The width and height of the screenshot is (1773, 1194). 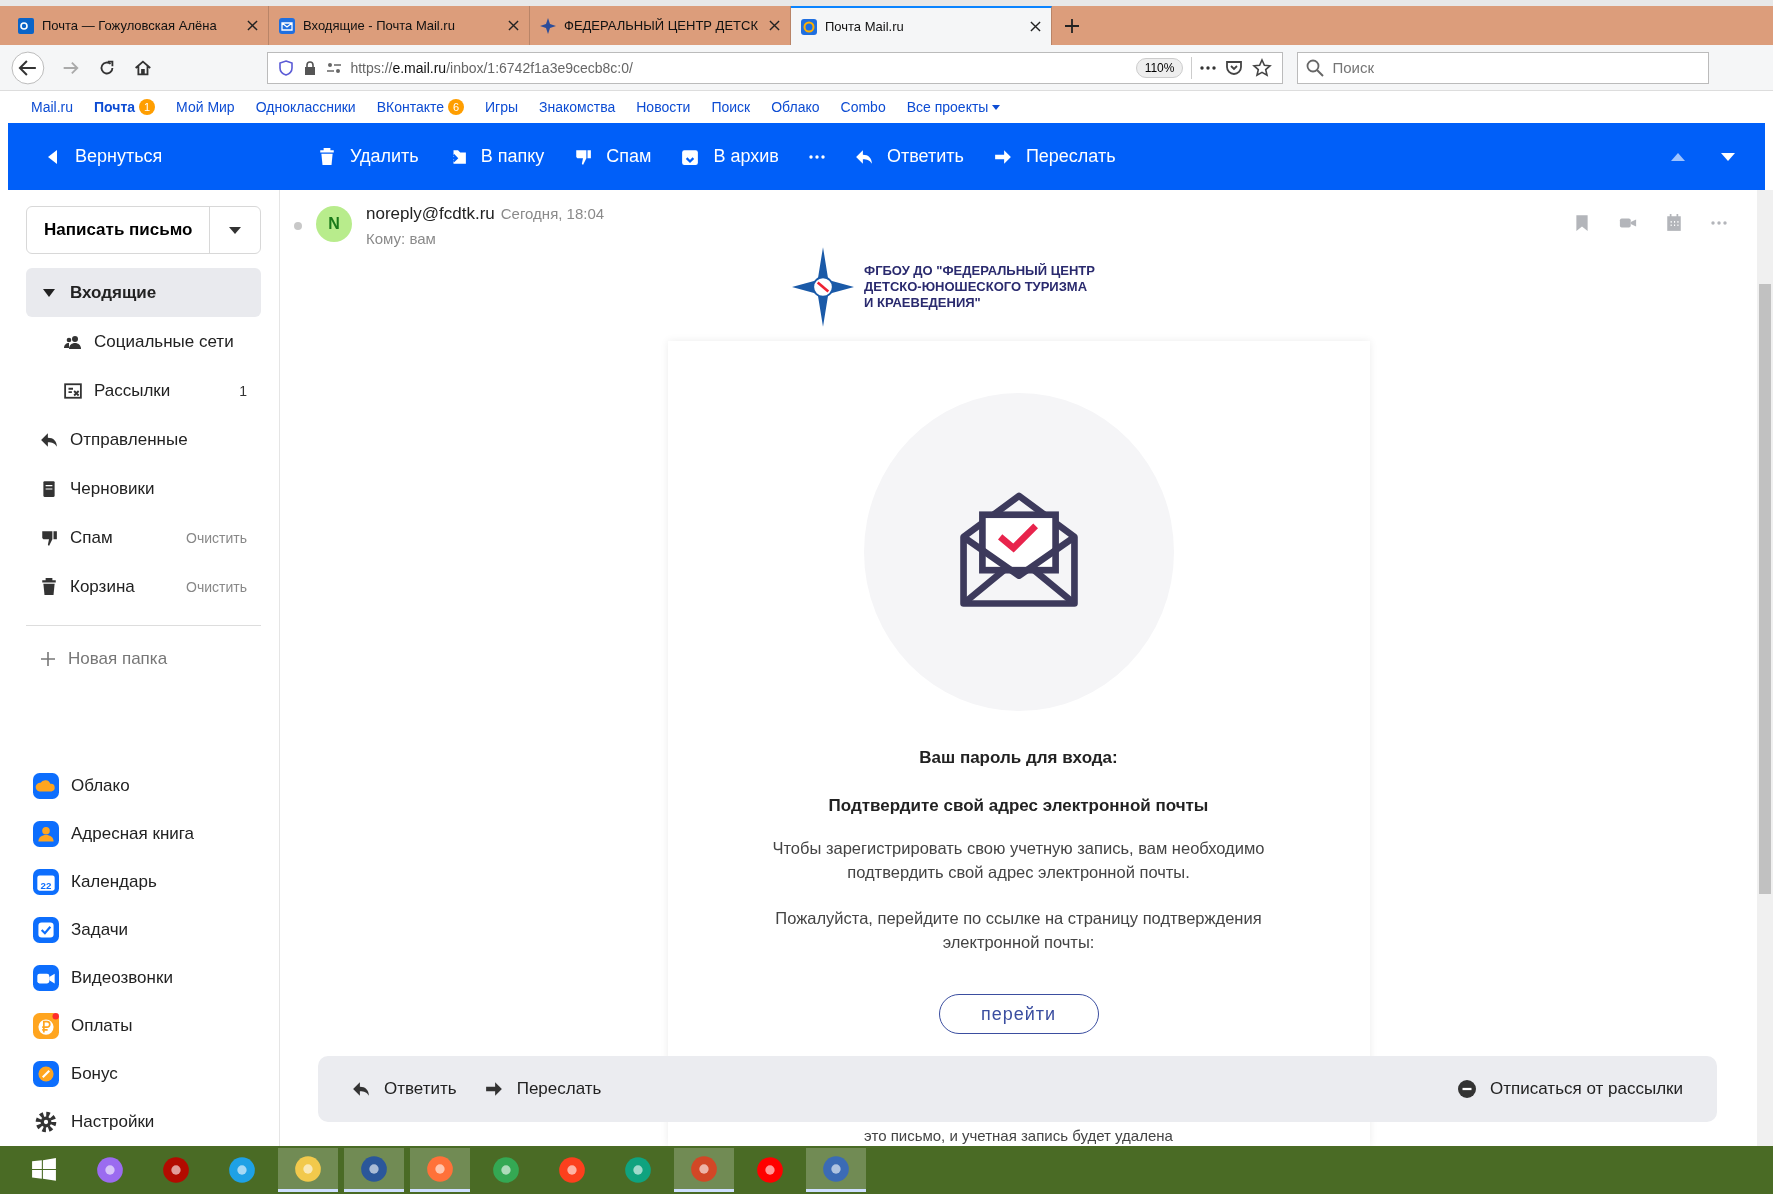 What do you see at coordinates (543, 1089) in the screenshot?
I see `forward-button: Переслать` at bounding box center [543, 1089].